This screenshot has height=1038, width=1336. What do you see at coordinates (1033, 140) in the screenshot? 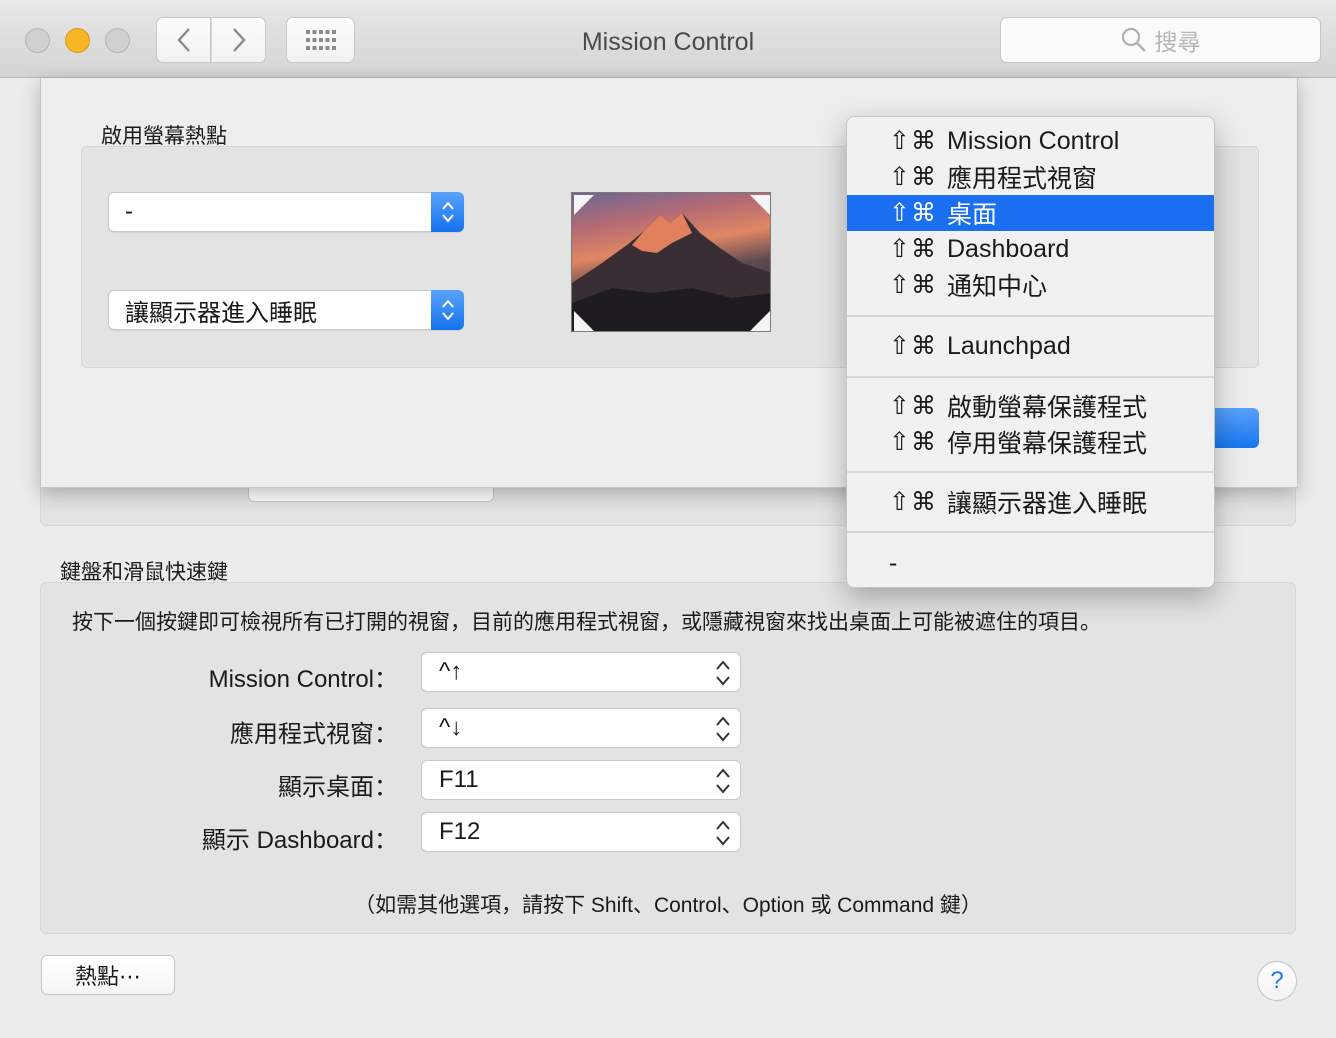
I see `menu-item-label: Mission Control` at bounding box center [1033, 140].